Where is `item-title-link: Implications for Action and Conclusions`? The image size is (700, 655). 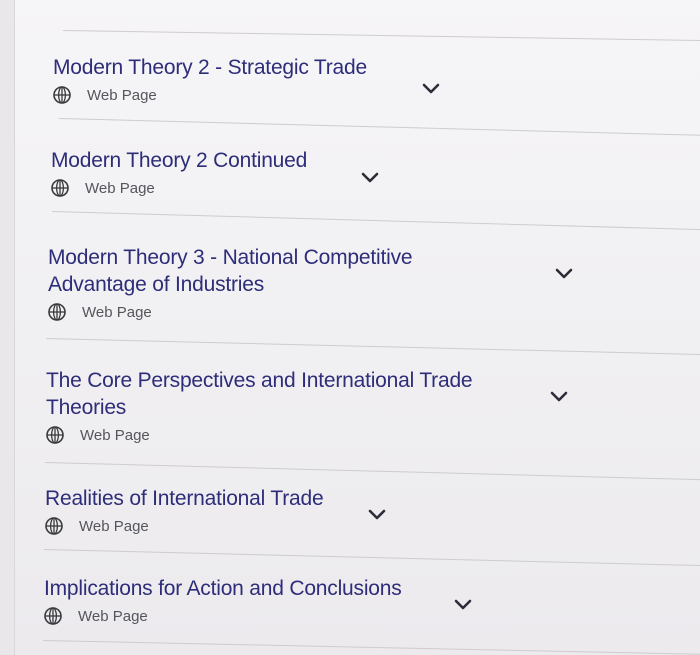 item-title-link: Implications for Action and Conclusions is located at coordinates (264, 588).